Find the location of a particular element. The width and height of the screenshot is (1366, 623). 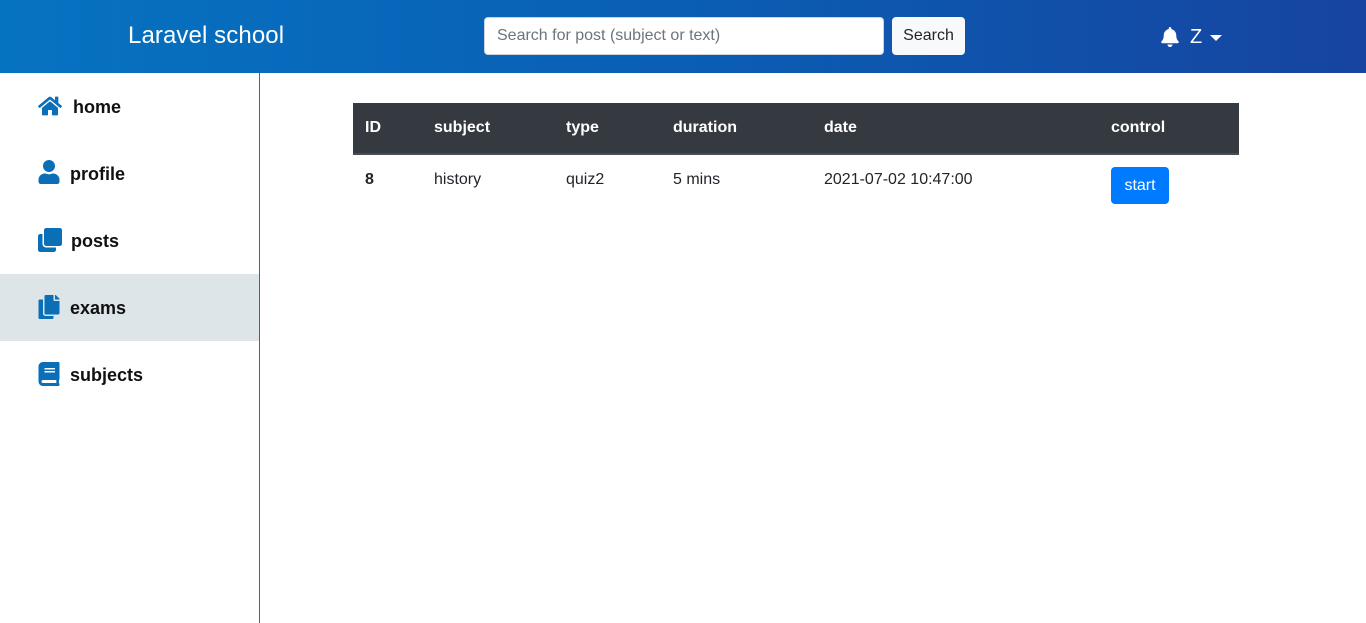

column-header-duration: duration is located at coordinates (736, 129).